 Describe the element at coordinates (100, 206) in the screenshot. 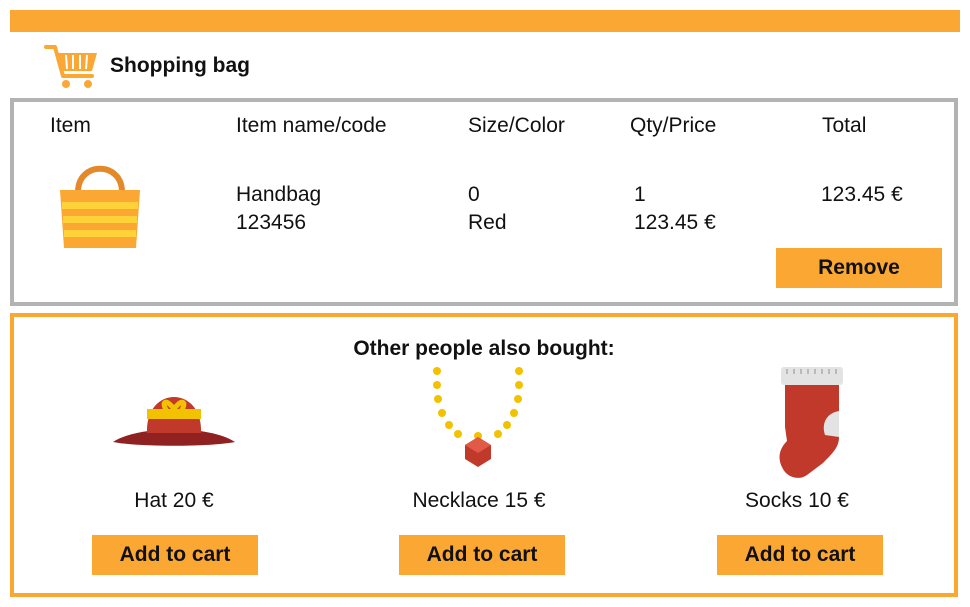

I see `handbag-icon` at that location.